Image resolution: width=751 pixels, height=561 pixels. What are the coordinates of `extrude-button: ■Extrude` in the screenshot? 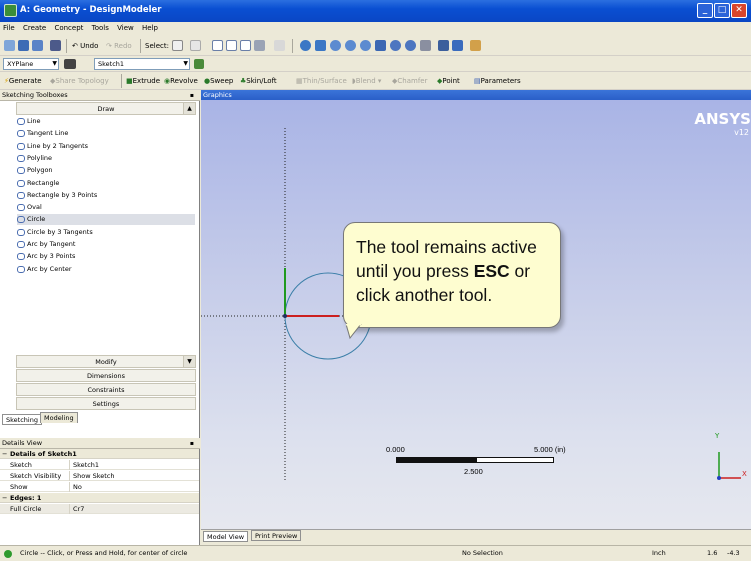 It's located at (143, 81).